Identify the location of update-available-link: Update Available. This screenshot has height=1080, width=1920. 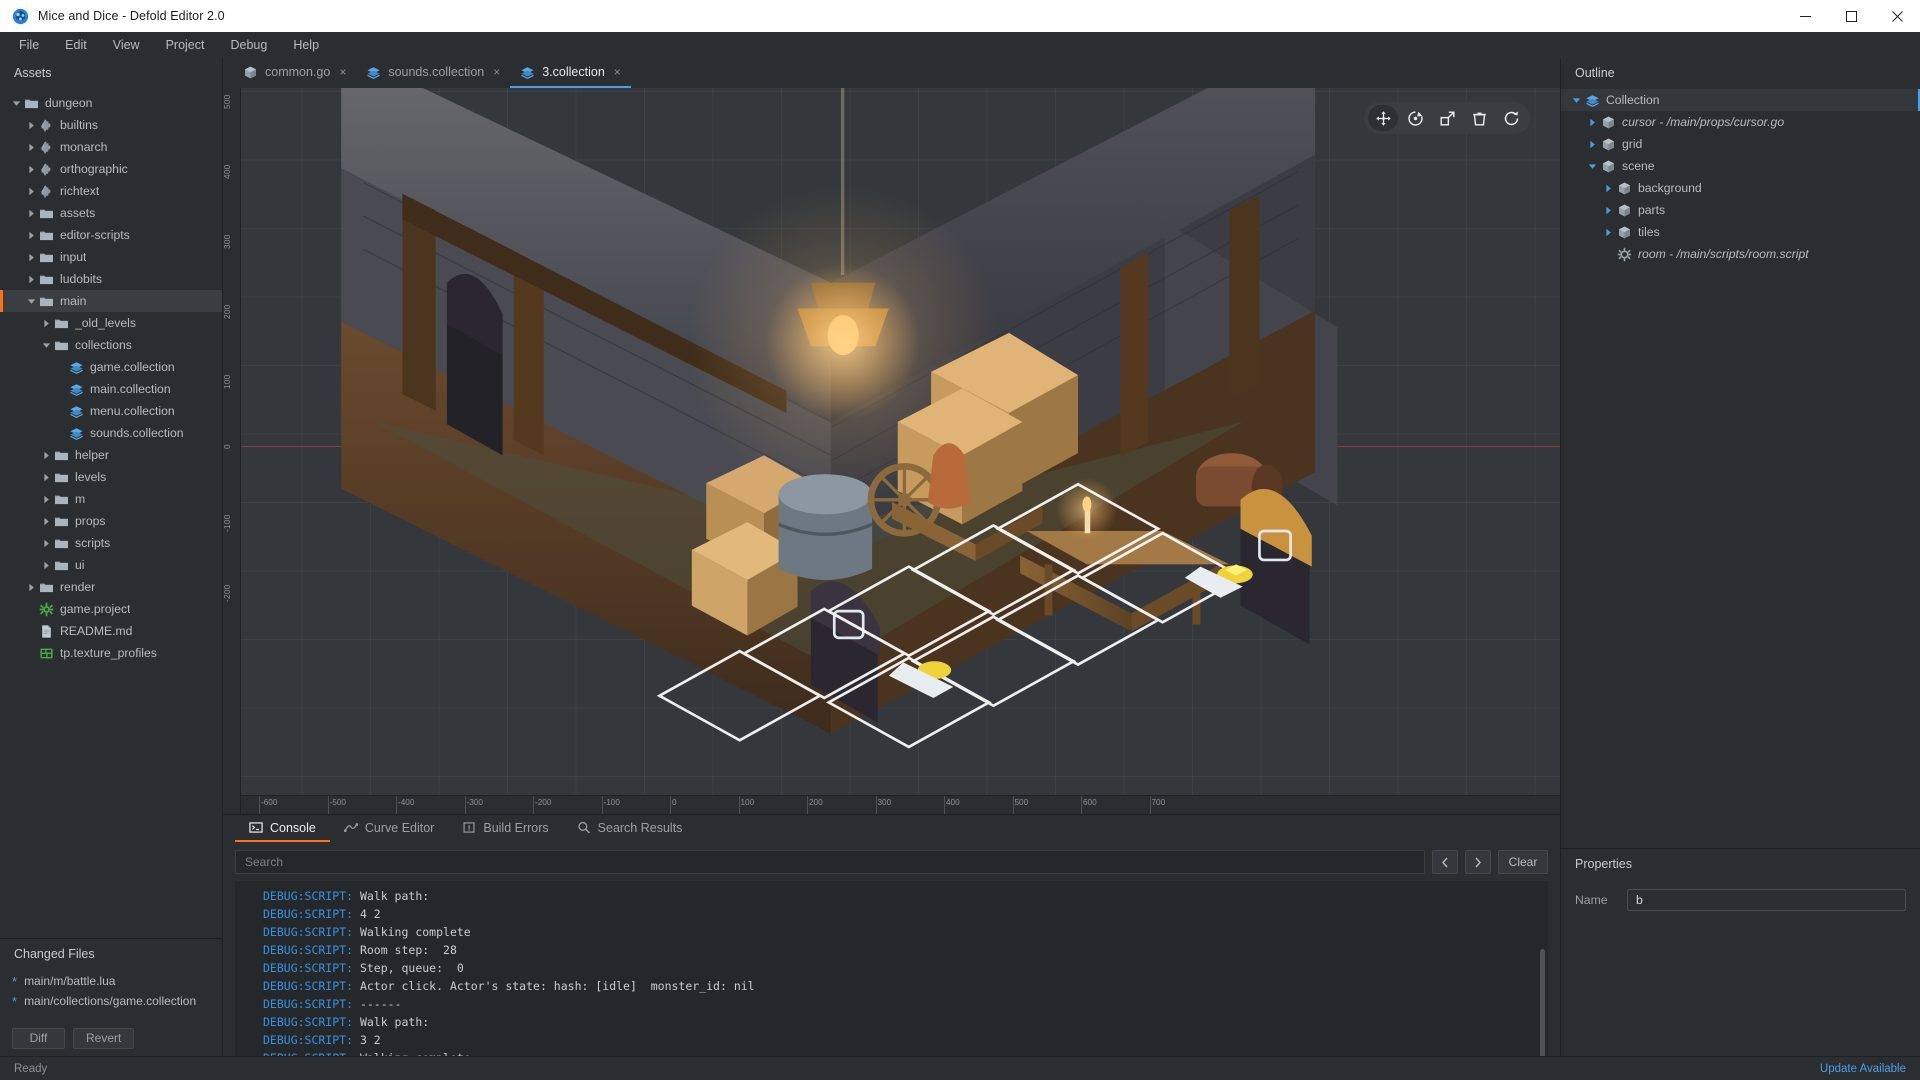
(1863, 1069).